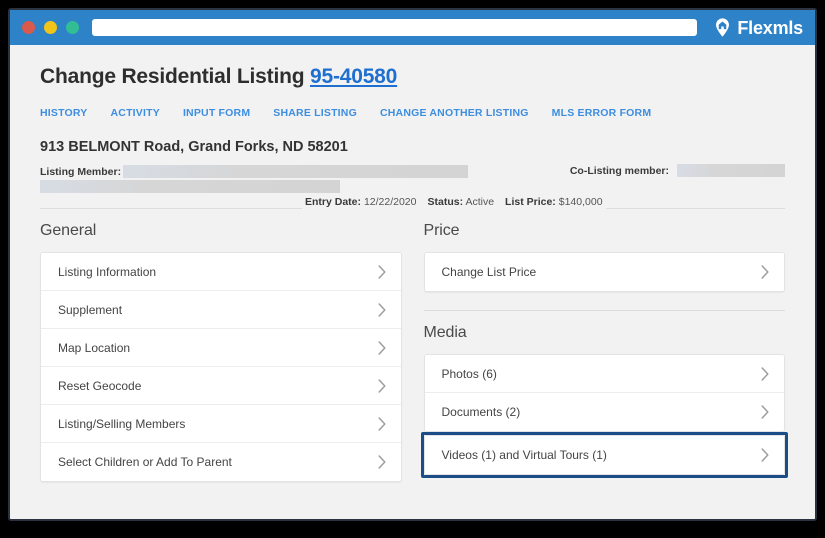 The image size is (825, 538). What do you see at coordinates (530, 201) in the screenshot?
I see `list-price-label: List Price:` at bounding box center [530, 201].